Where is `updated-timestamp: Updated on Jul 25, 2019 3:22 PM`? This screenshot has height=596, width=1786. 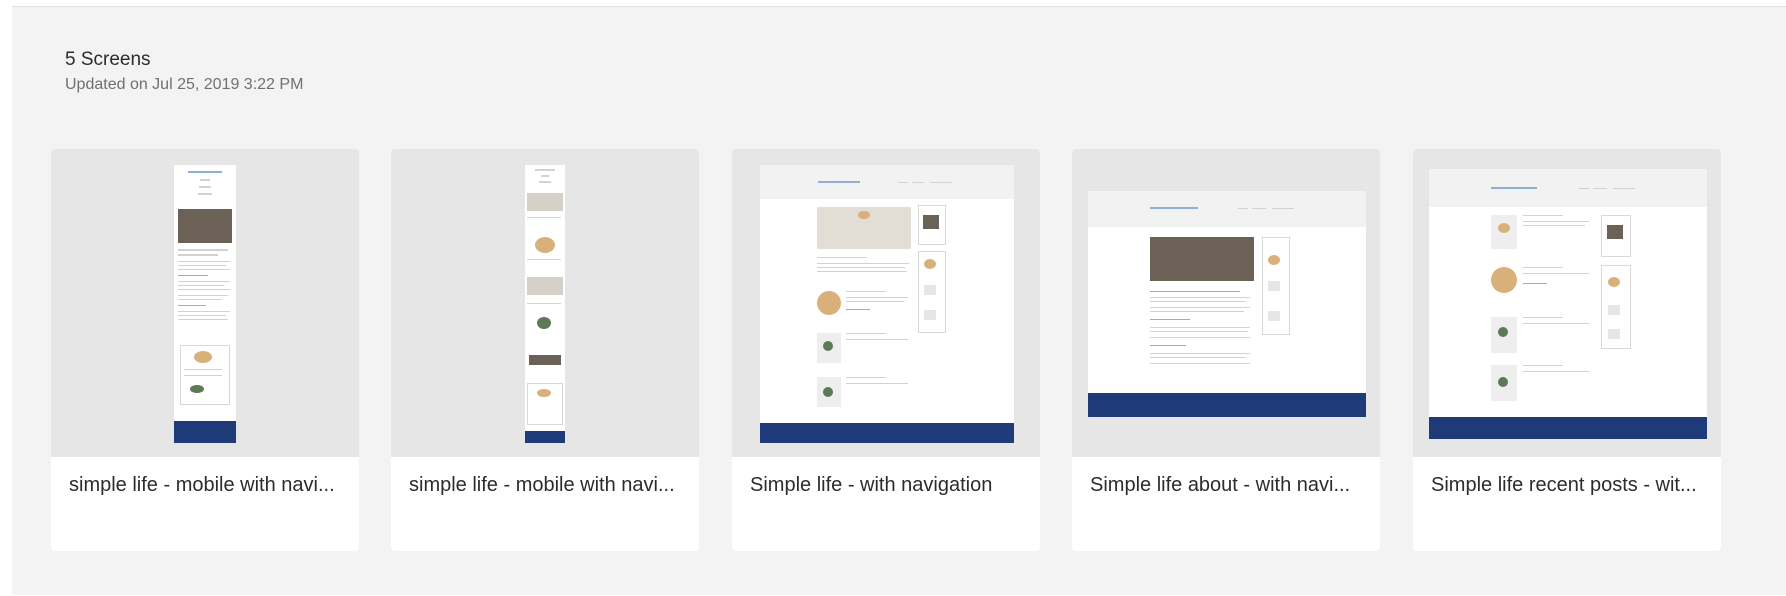 updated-timestamp: Updated on Jul 25, 2019 3:22 PM is located at coordinates (184, 84).